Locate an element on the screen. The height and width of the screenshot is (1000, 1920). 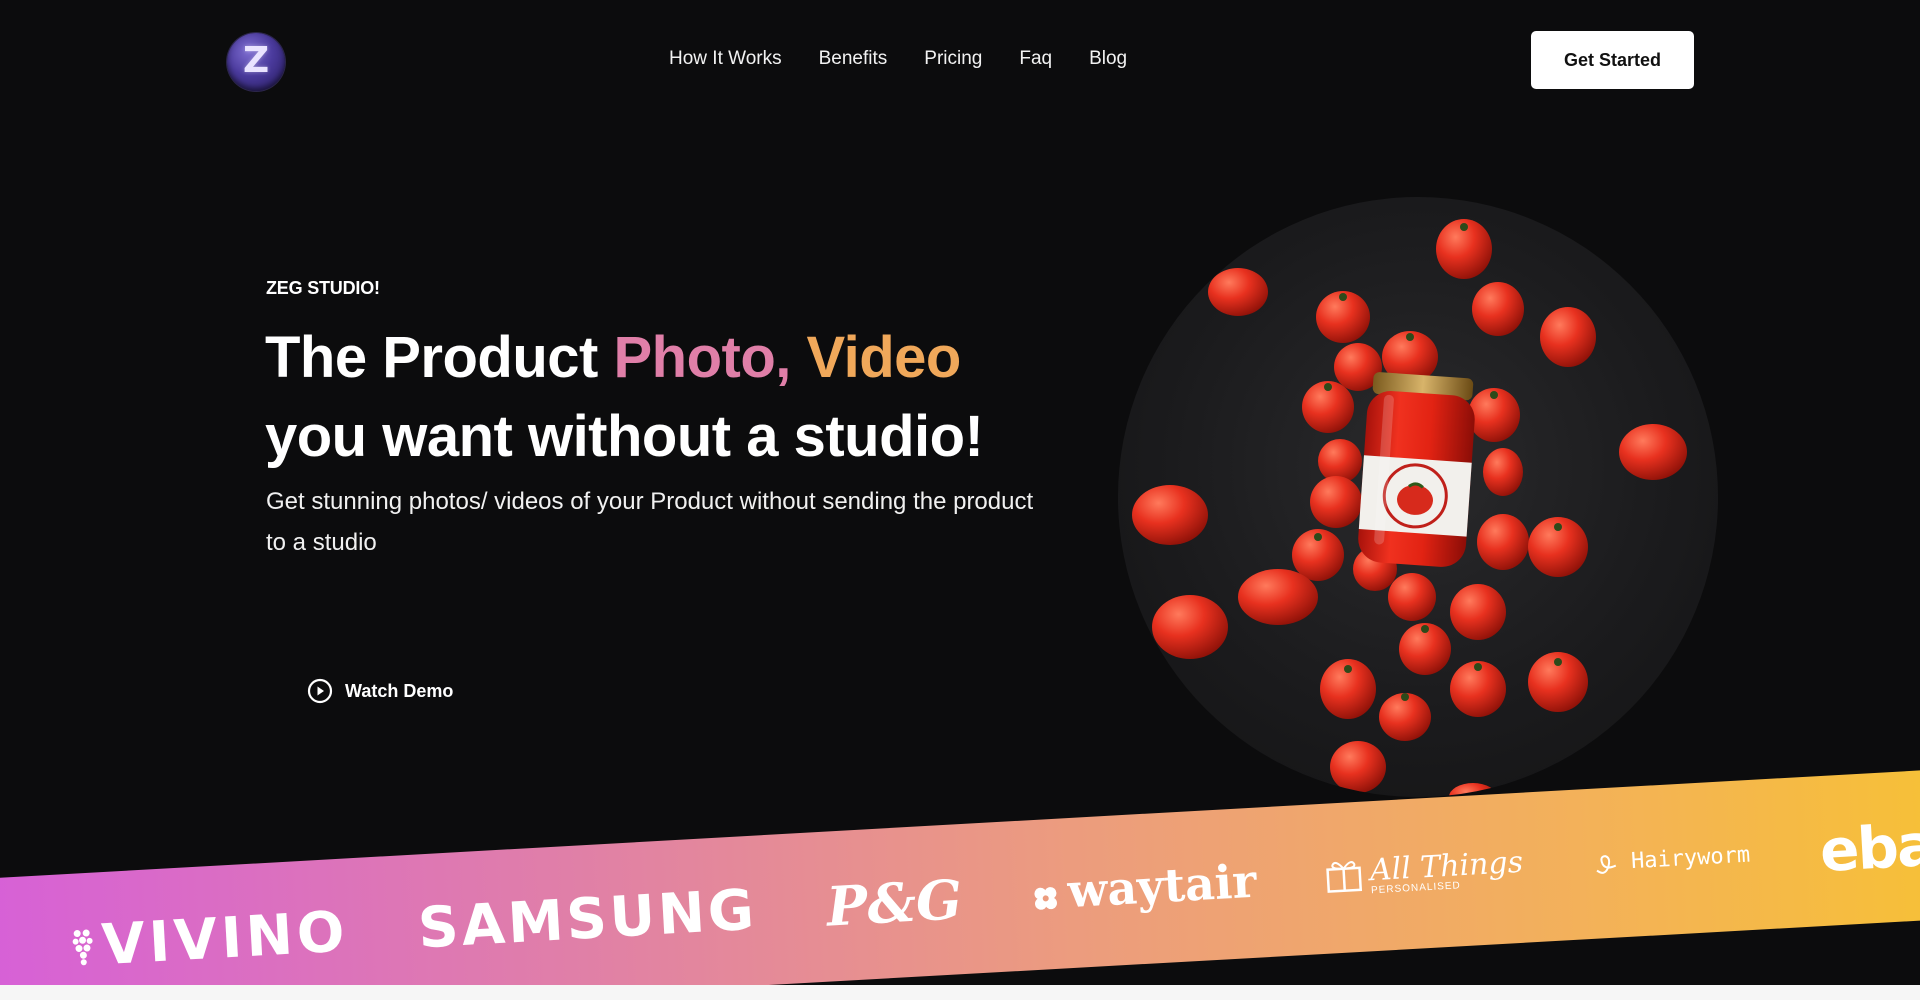
nav-how-it-works: How It Works is located at coordinates (725, 59).